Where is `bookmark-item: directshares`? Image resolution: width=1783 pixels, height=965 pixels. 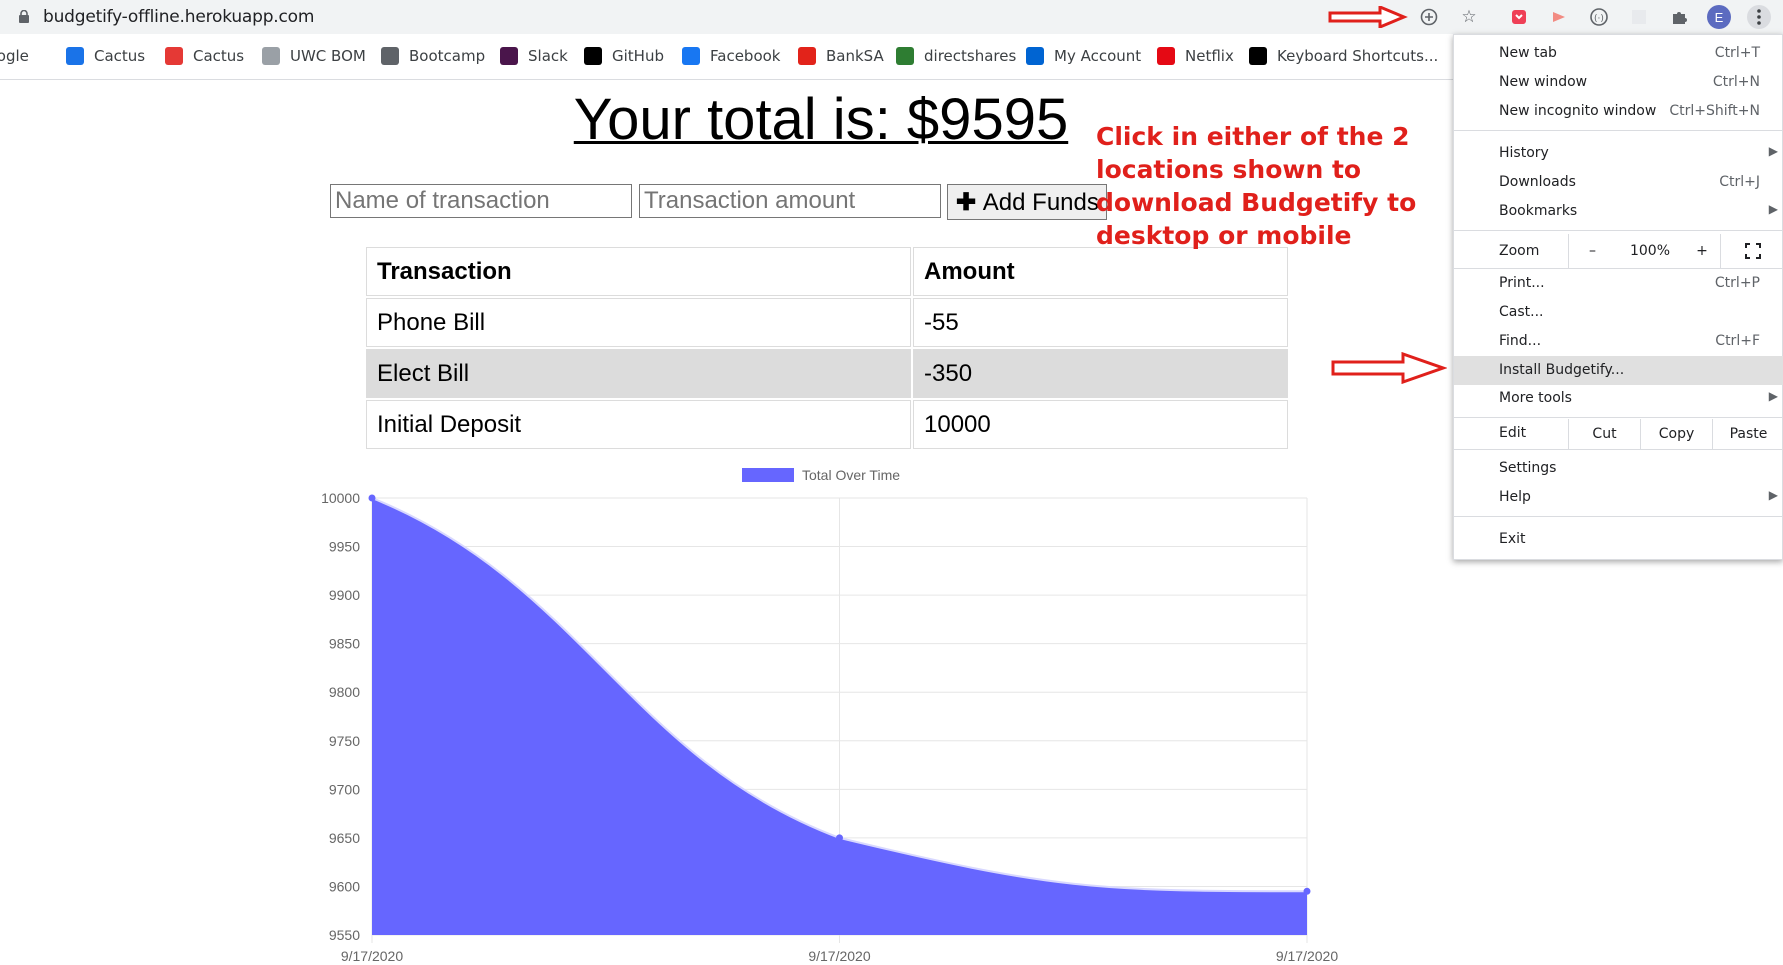
bookmark-item: directshares is located at coordinates (956, 56).